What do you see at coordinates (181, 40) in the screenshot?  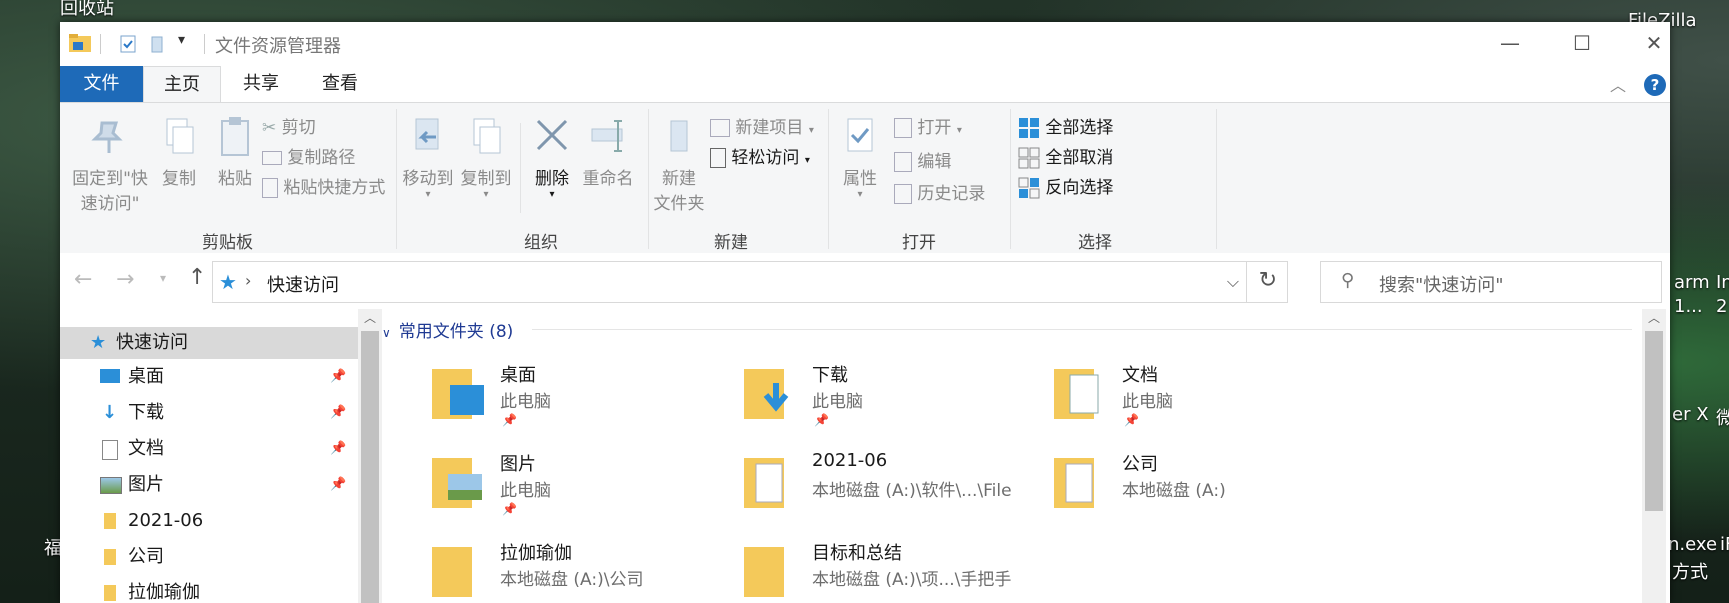 I see `customize-quick-access-icon: ▾` at bounding box center [181, 40].